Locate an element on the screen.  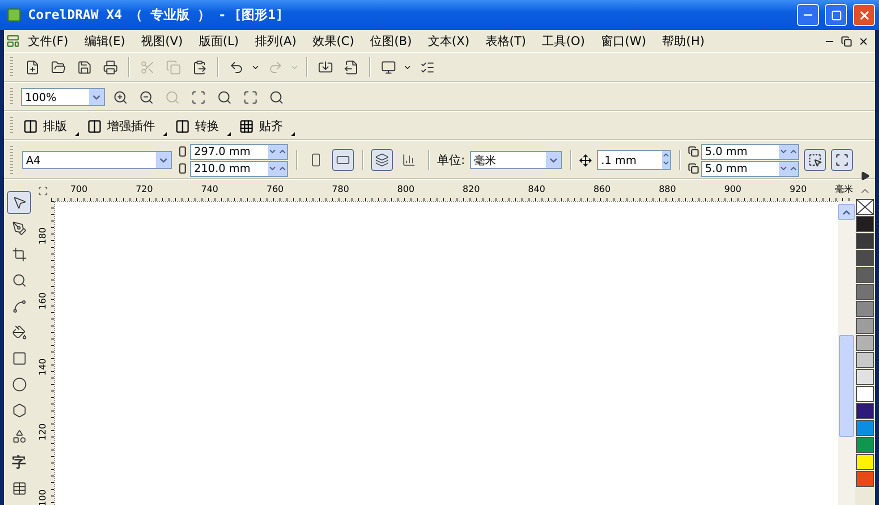
toolbar-button: 排版 is located at coordinates (50, 126).